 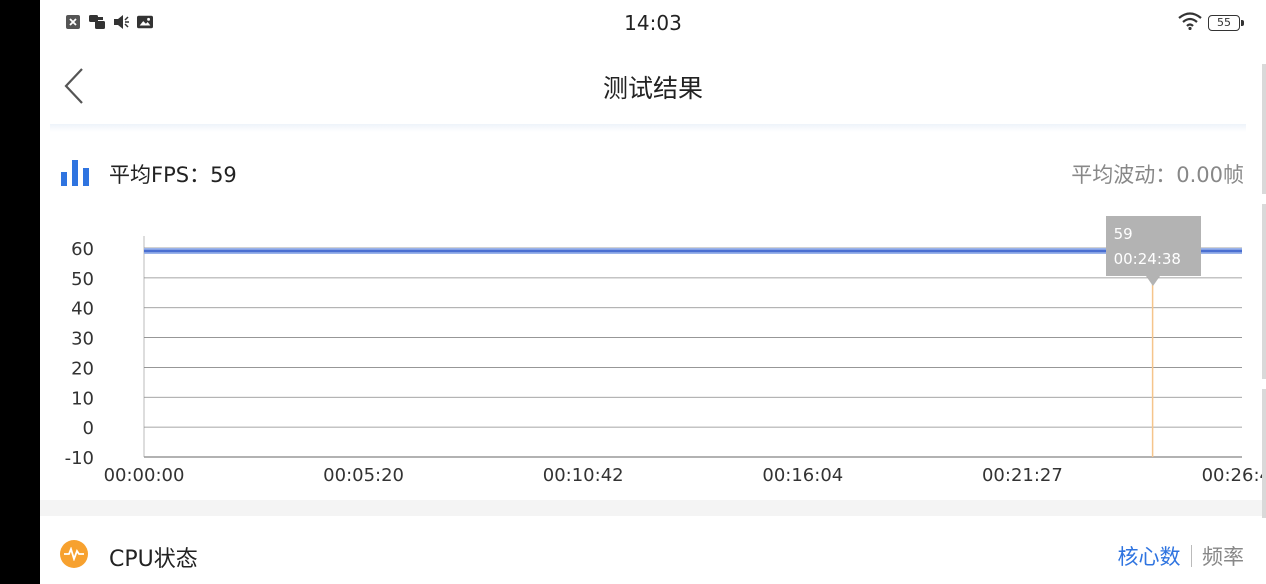 What do you see at coordinates (153, 559) in the screenshot?
I see `cpu-status-label: CPU状态` at bounding box center [153, 559].